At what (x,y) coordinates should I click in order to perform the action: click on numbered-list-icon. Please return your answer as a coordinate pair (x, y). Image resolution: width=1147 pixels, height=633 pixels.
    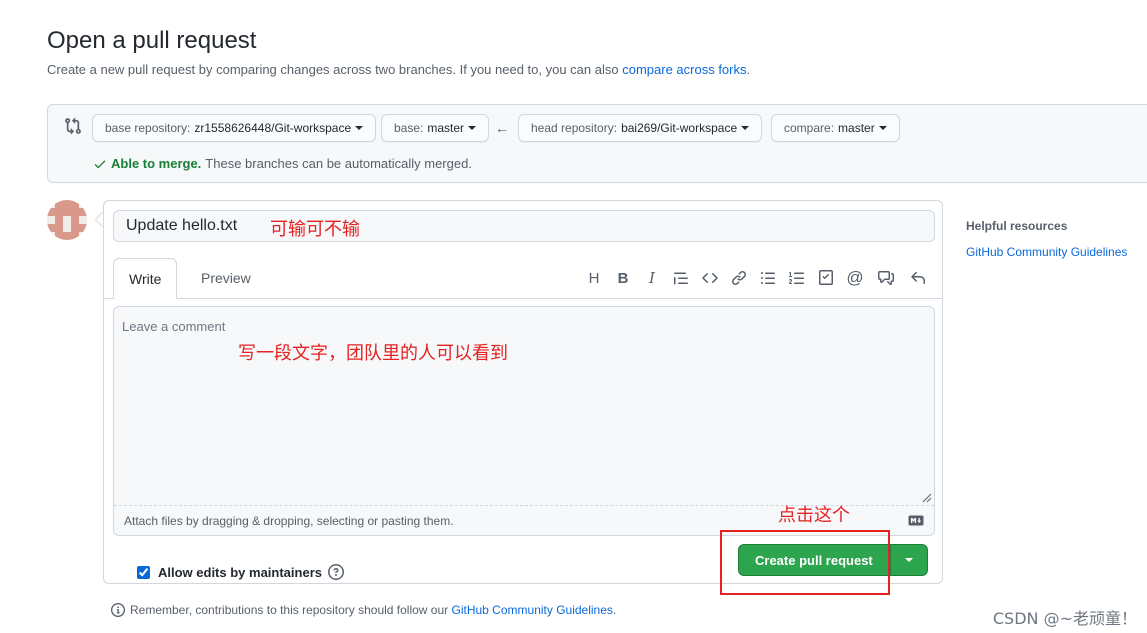
    Looking at the image, I should click on (797, 278).